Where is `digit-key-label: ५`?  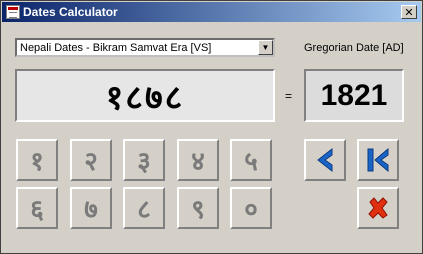
digit-key-label: ५ is located at coordinates (251, 161).